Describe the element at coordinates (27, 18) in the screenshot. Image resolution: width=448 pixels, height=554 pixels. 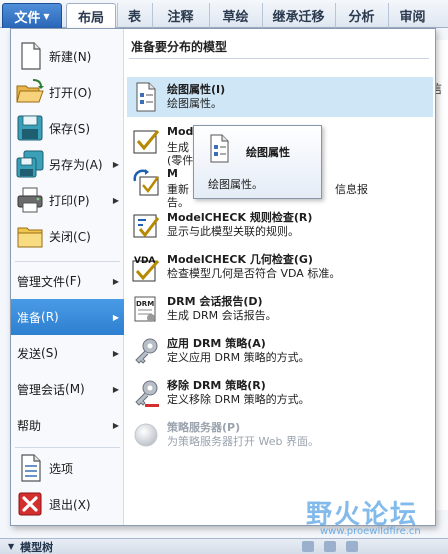
I see `file-tab-label: 文件` at that location.